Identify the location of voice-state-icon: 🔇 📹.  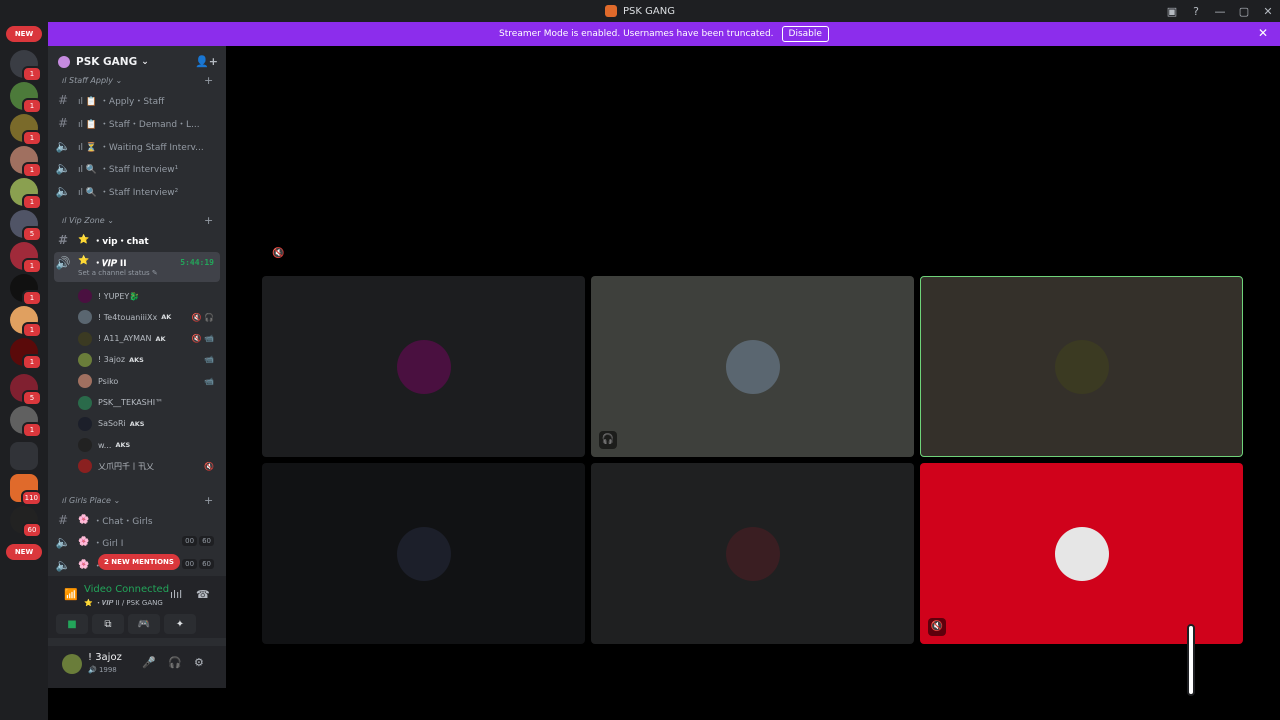
(202, 339).